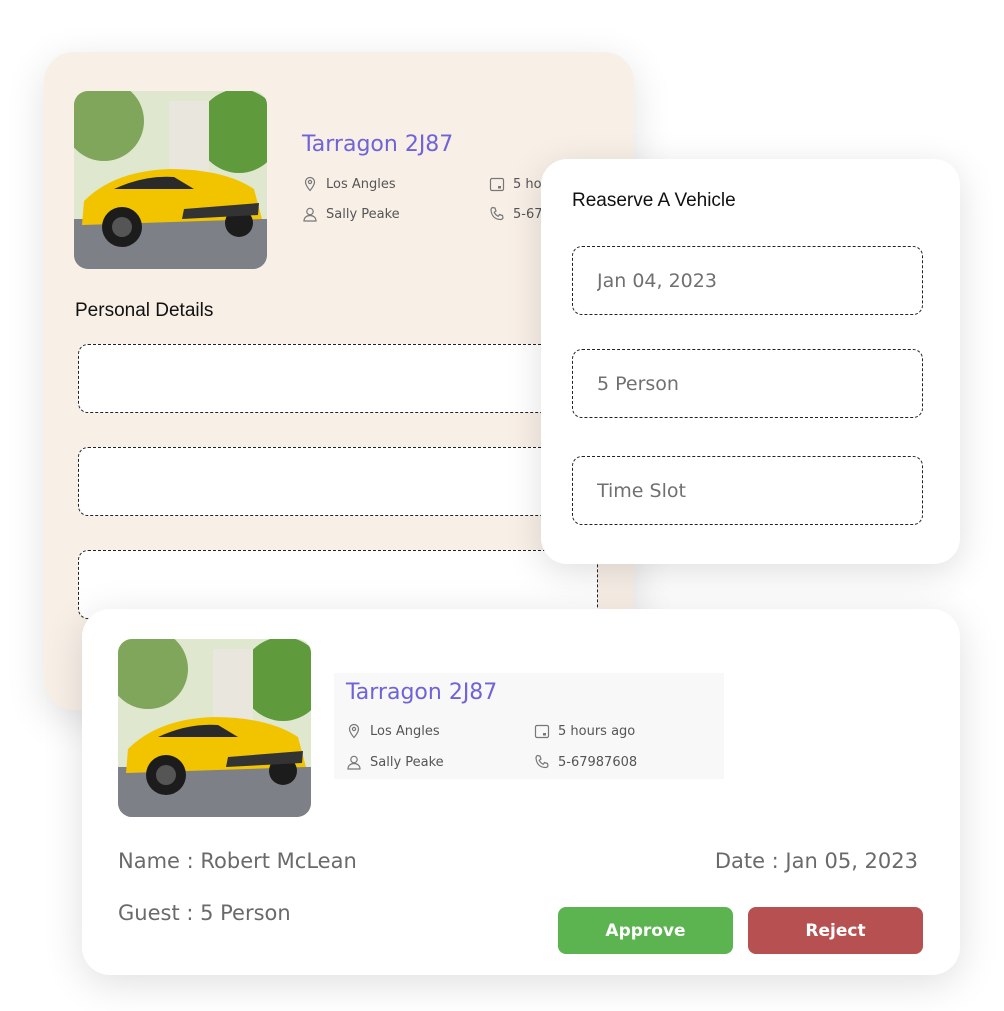 The width and height of the screenshot is (1004, 1011). I want to click on date-field, so click(747, 280).